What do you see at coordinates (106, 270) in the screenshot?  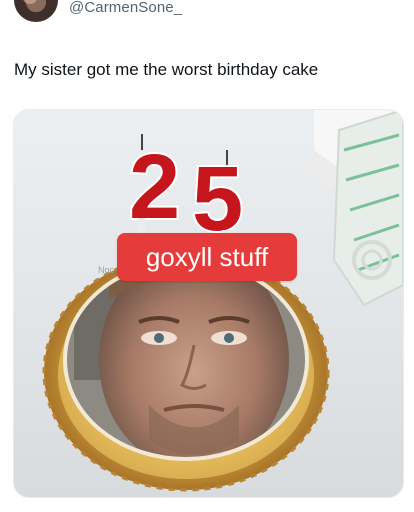 I see `edge-text: Noc` at bounding box center [106, 270].